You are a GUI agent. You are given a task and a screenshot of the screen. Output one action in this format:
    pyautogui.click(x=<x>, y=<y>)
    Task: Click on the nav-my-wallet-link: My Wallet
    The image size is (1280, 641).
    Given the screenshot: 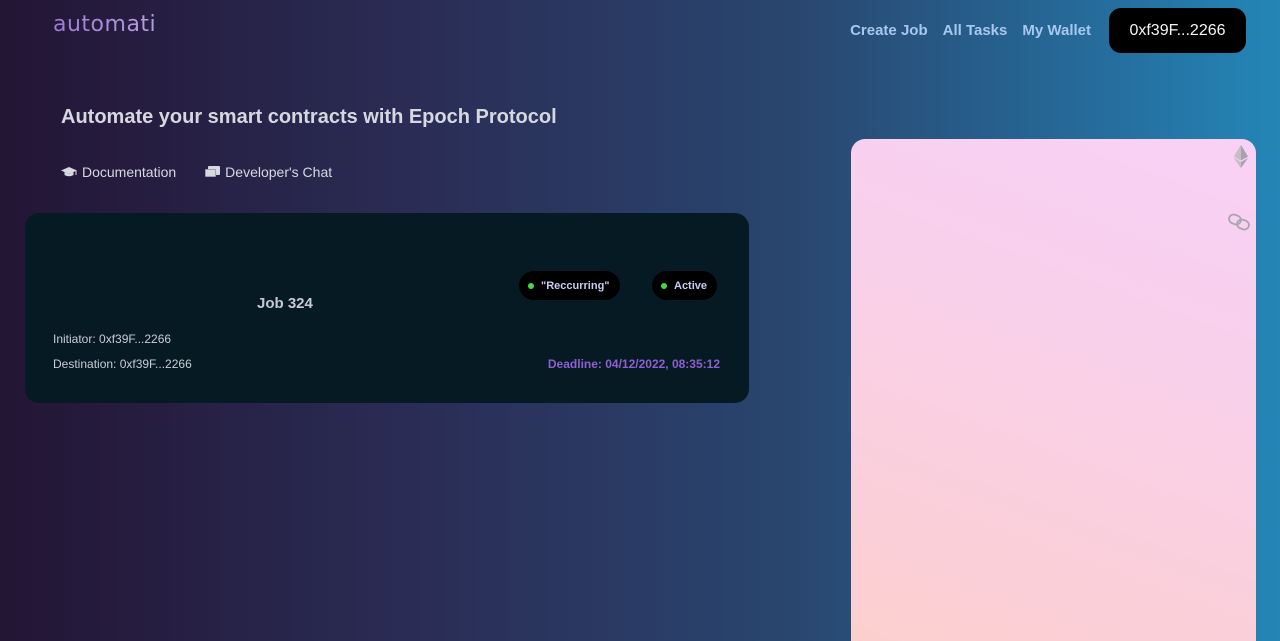 What is the action you would take?
    pyautogui.click(x=1056, y=30)
    